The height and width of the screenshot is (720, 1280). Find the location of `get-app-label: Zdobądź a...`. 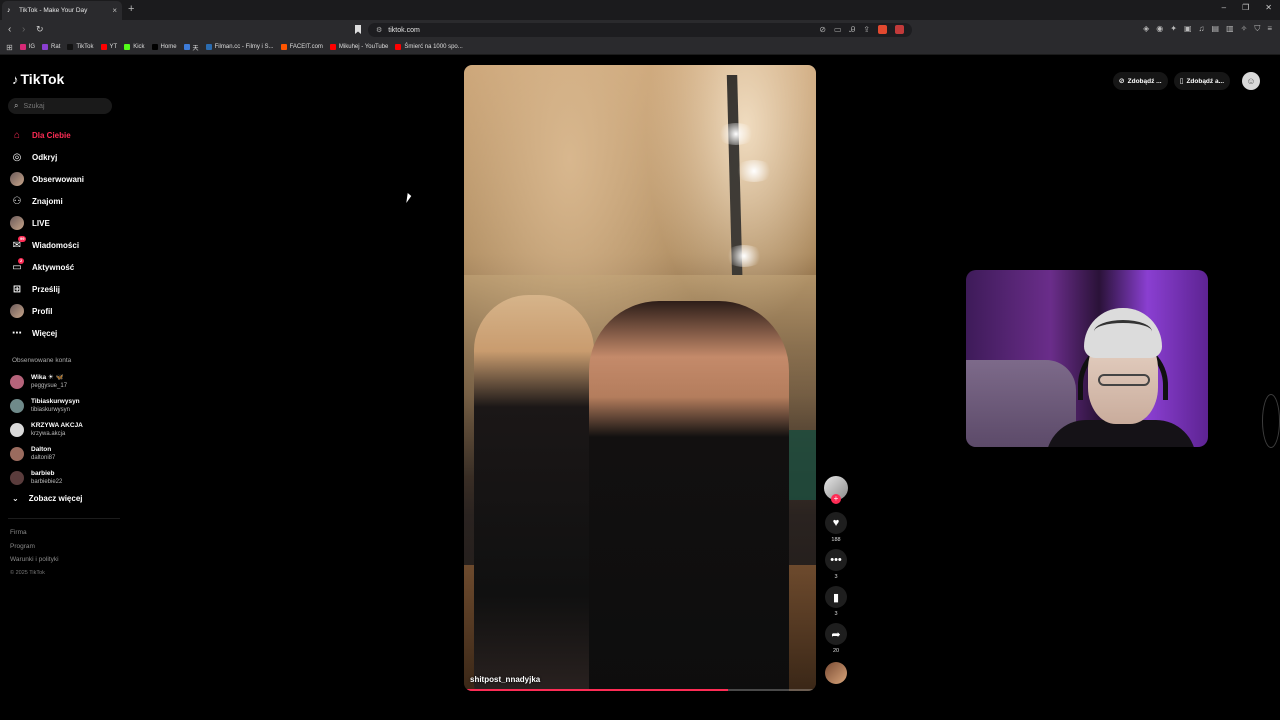

get-app-label: Zdobądź a... is located at coordinates (1205, 81).